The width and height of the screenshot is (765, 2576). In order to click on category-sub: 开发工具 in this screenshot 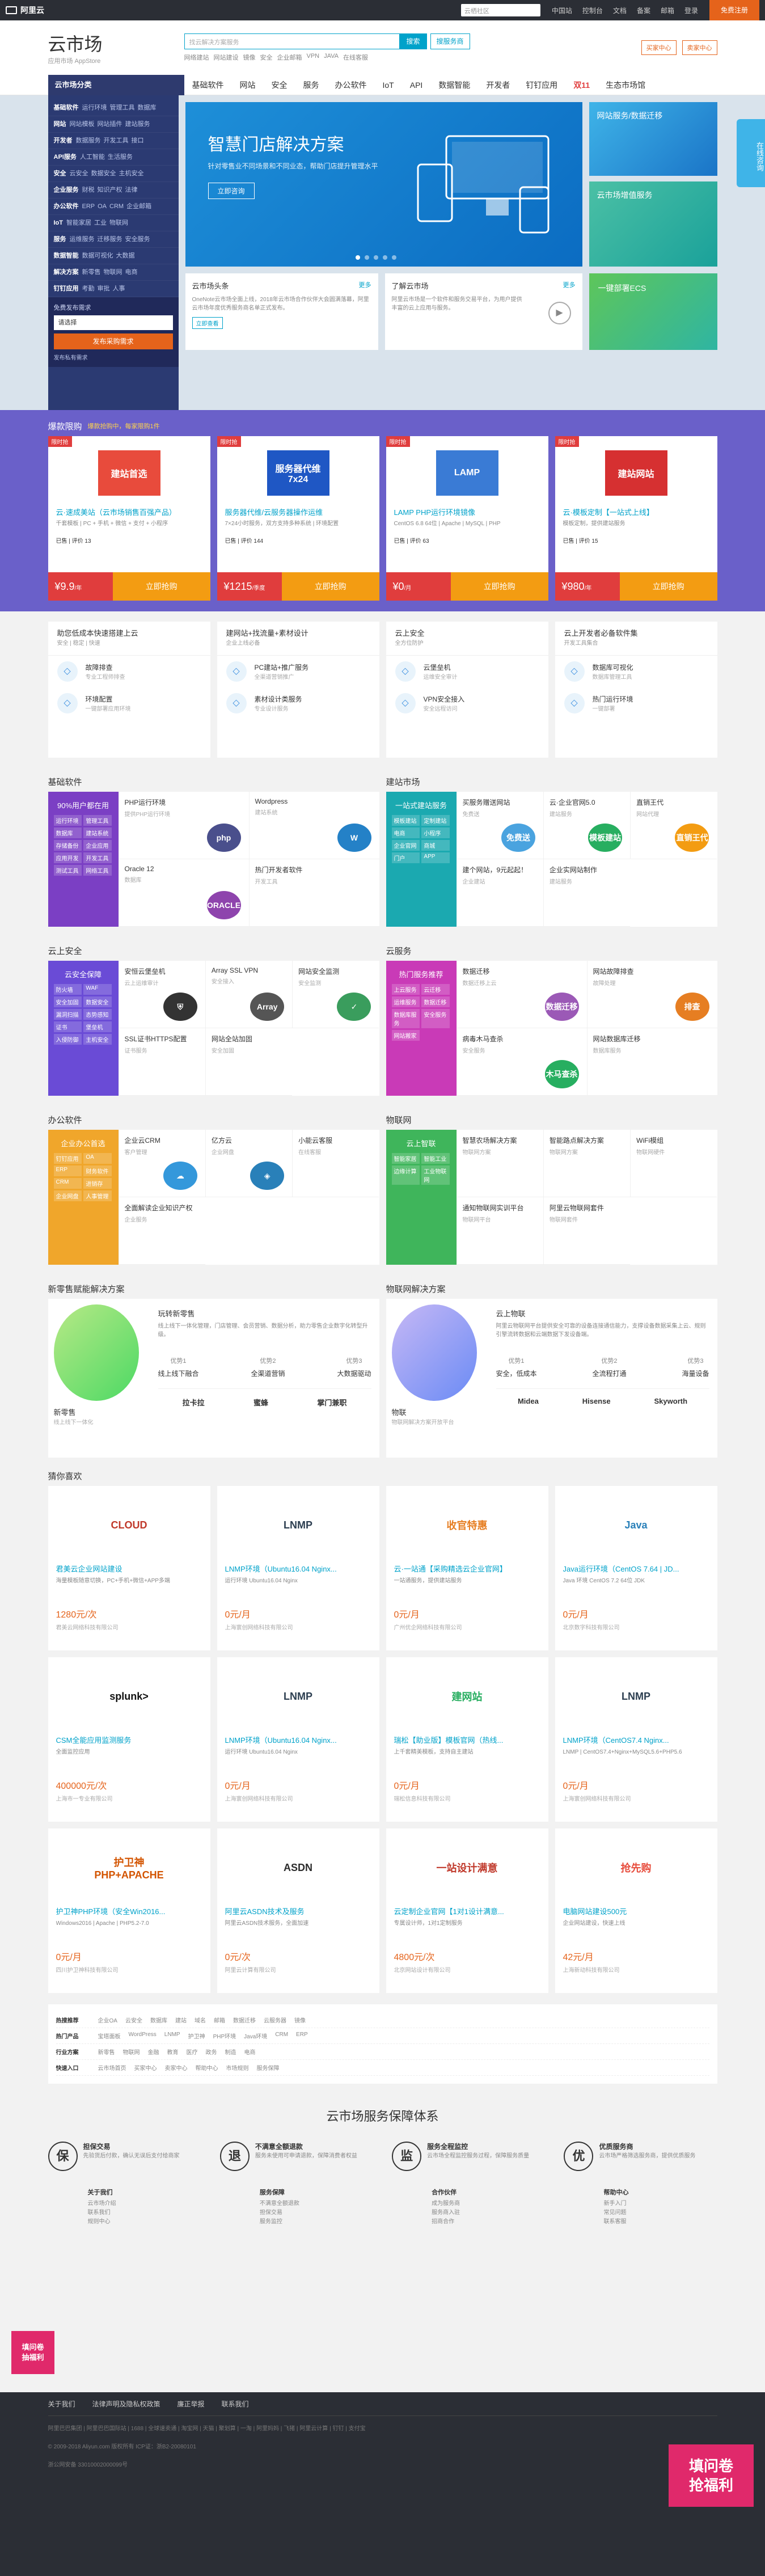, I will do `click(116, 140)`.